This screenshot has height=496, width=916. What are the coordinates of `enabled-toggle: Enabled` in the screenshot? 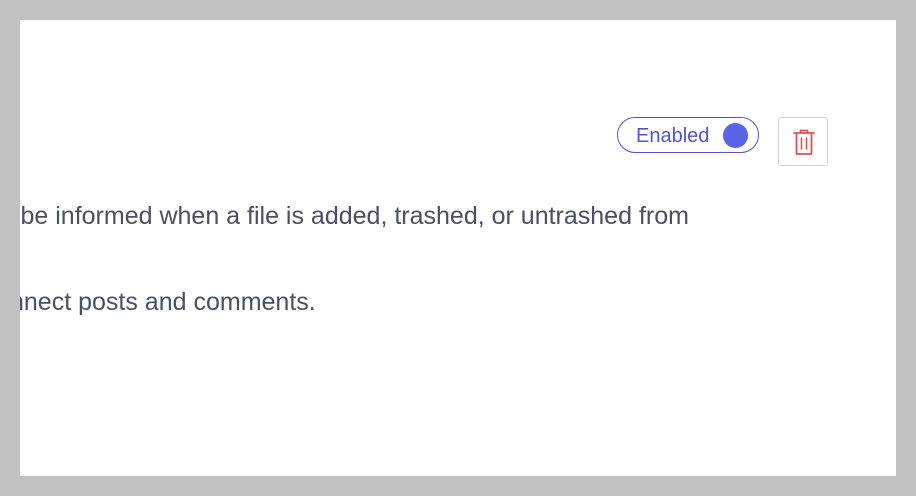 It's located at (688, 135).